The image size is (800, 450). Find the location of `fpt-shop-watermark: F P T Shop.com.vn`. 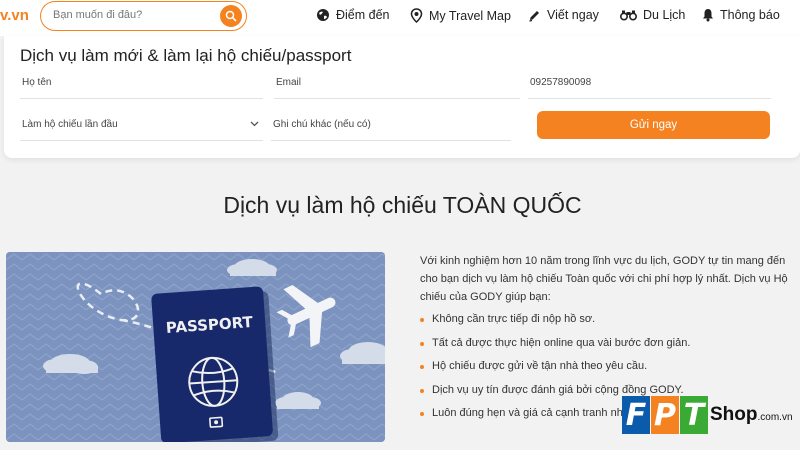

fpt-shop-watermark: F P T Shop.com.vn is located at coordinates (711, 416).